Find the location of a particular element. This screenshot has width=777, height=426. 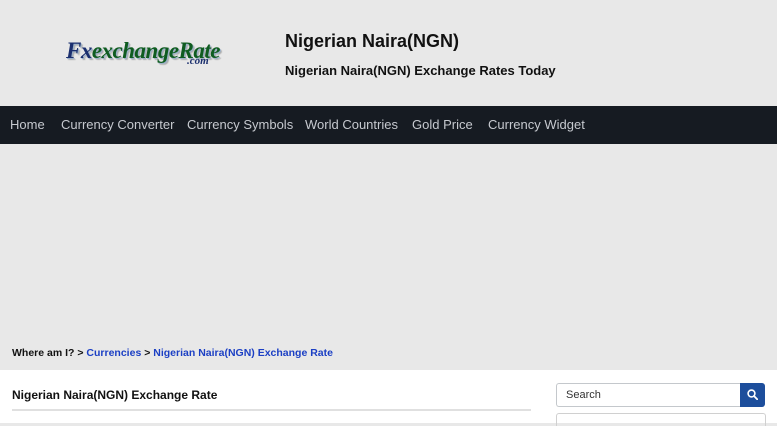

nav-item-currency-symbols: Currency Symbols is located at coordinates (240, 124).